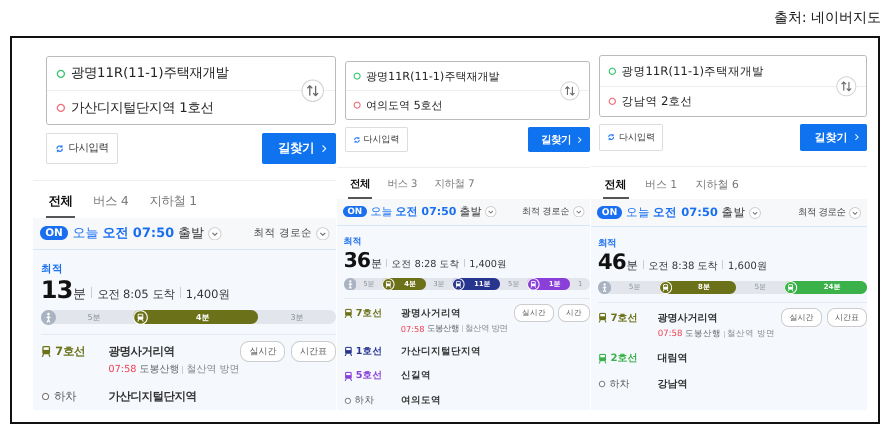  I want to click on station-name: 여의도역, so click(420, 401).